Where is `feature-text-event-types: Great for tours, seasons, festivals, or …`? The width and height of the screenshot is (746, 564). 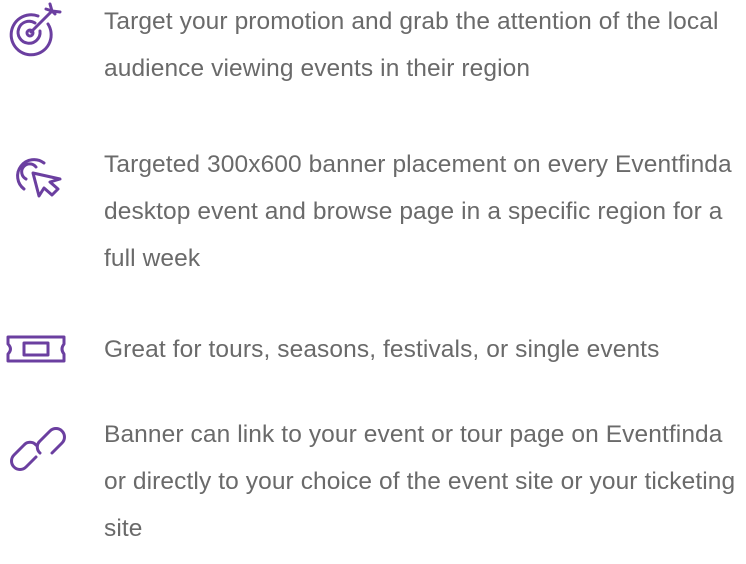
feature-text-event-types: Great for tours, seasons, festivals, or … is located at coordinates (382, 349).